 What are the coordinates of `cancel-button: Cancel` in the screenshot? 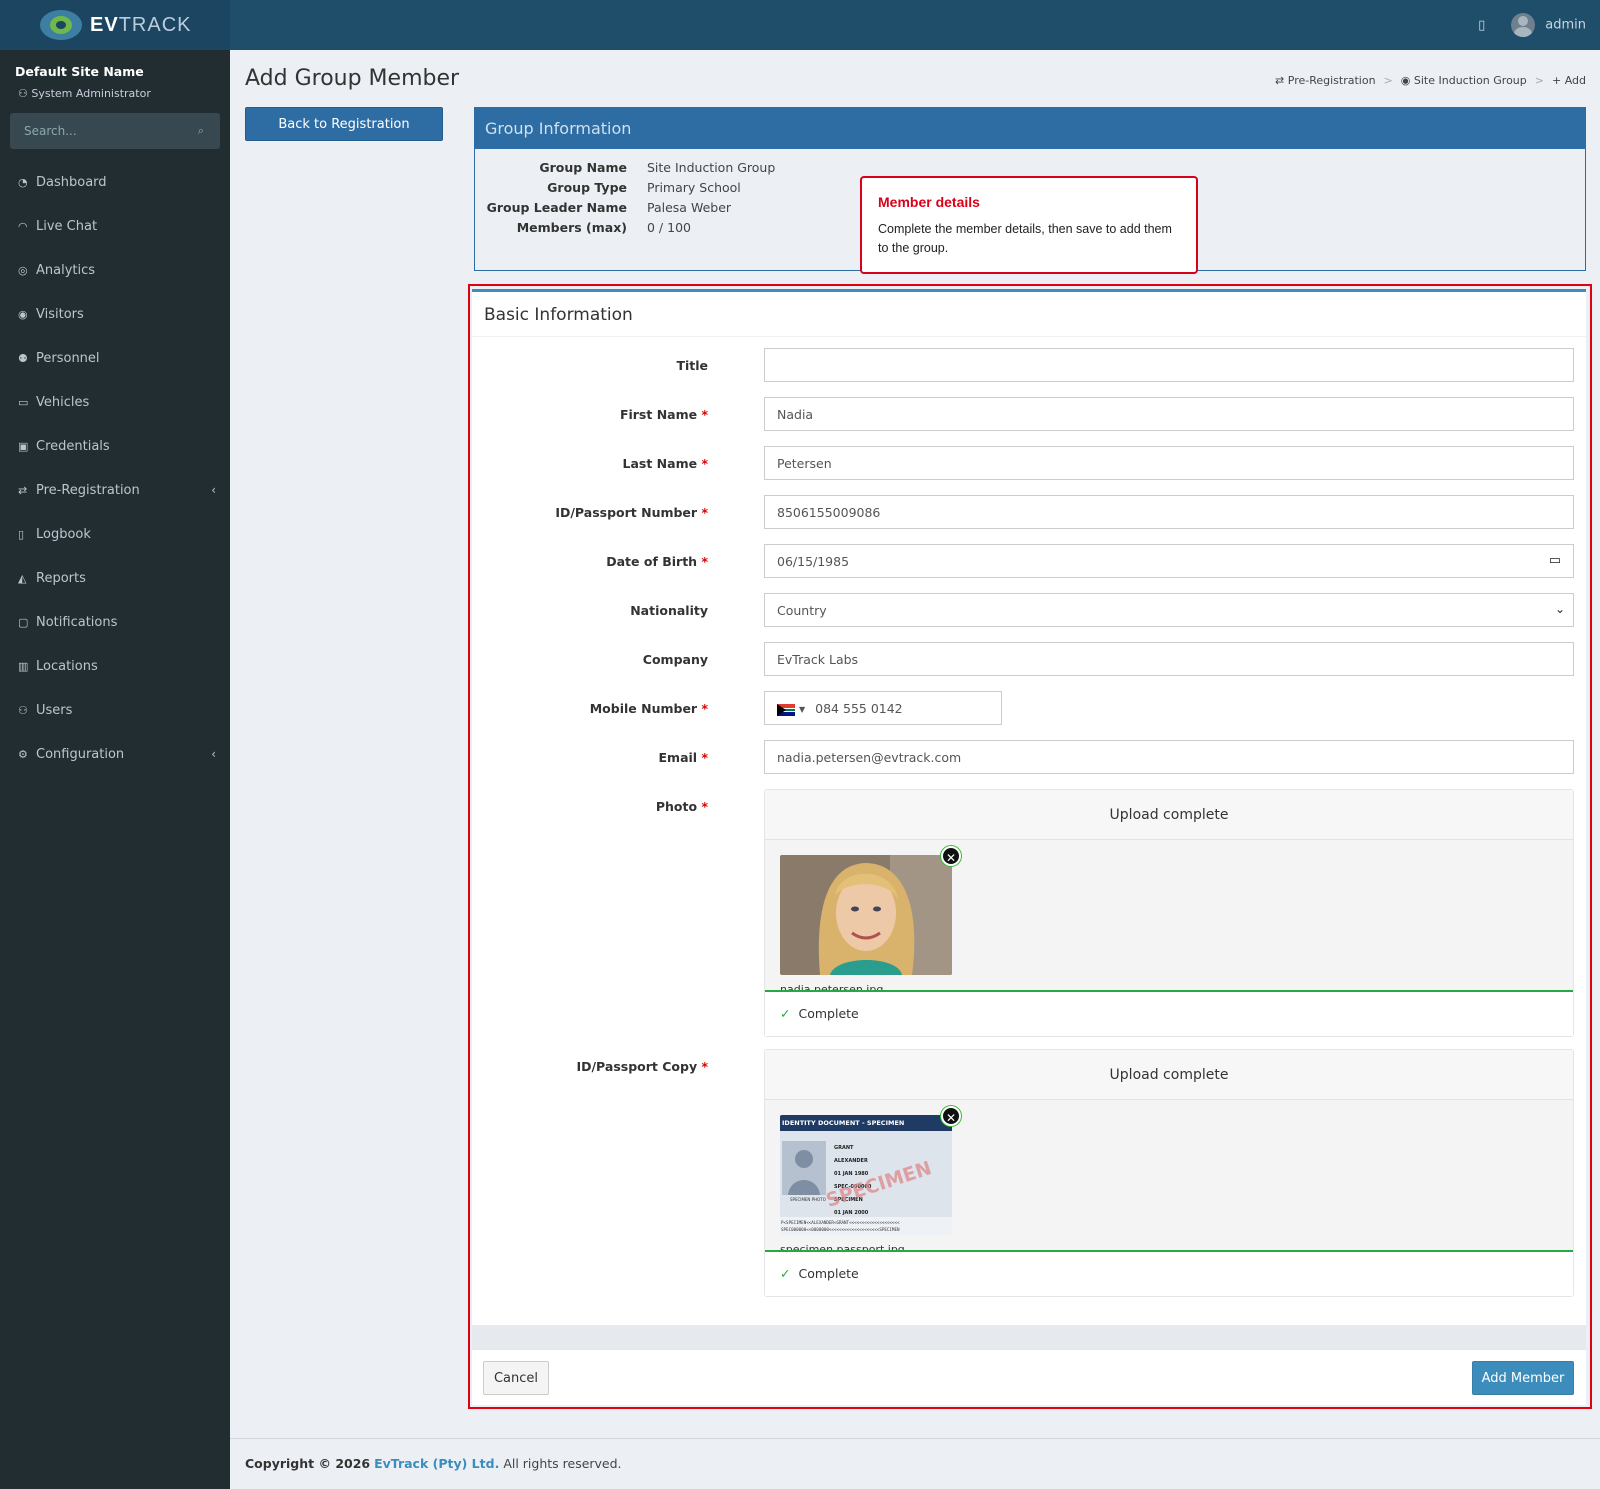 It's located at (516, 1378).